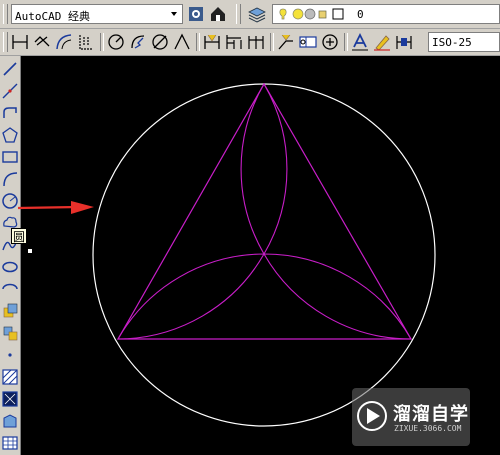  I want to click on line-icon, so click(10, 69).